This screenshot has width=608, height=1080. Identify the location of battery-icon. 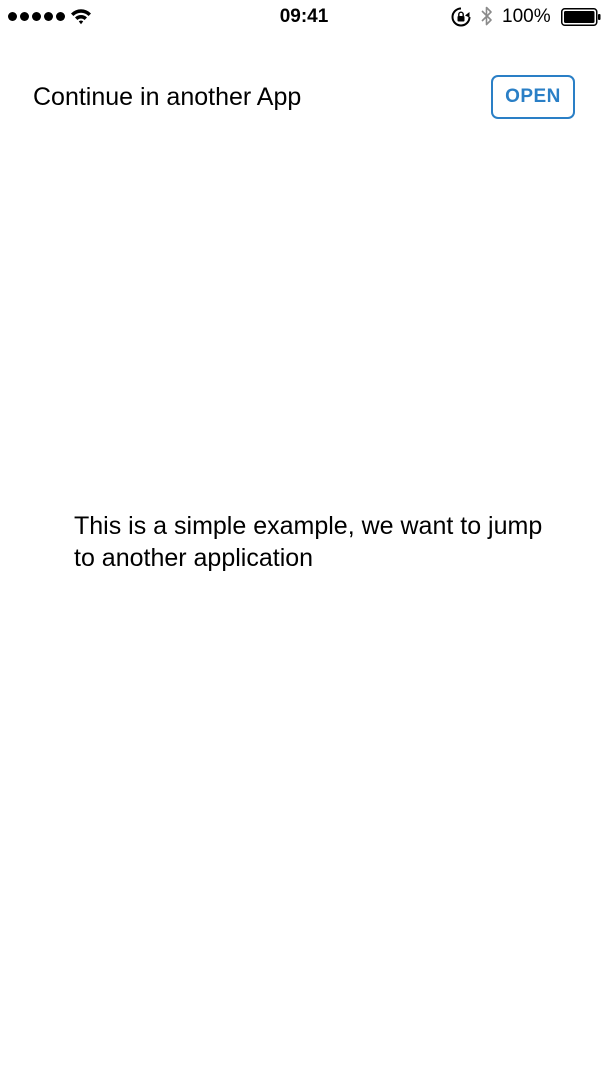
(581, 17).